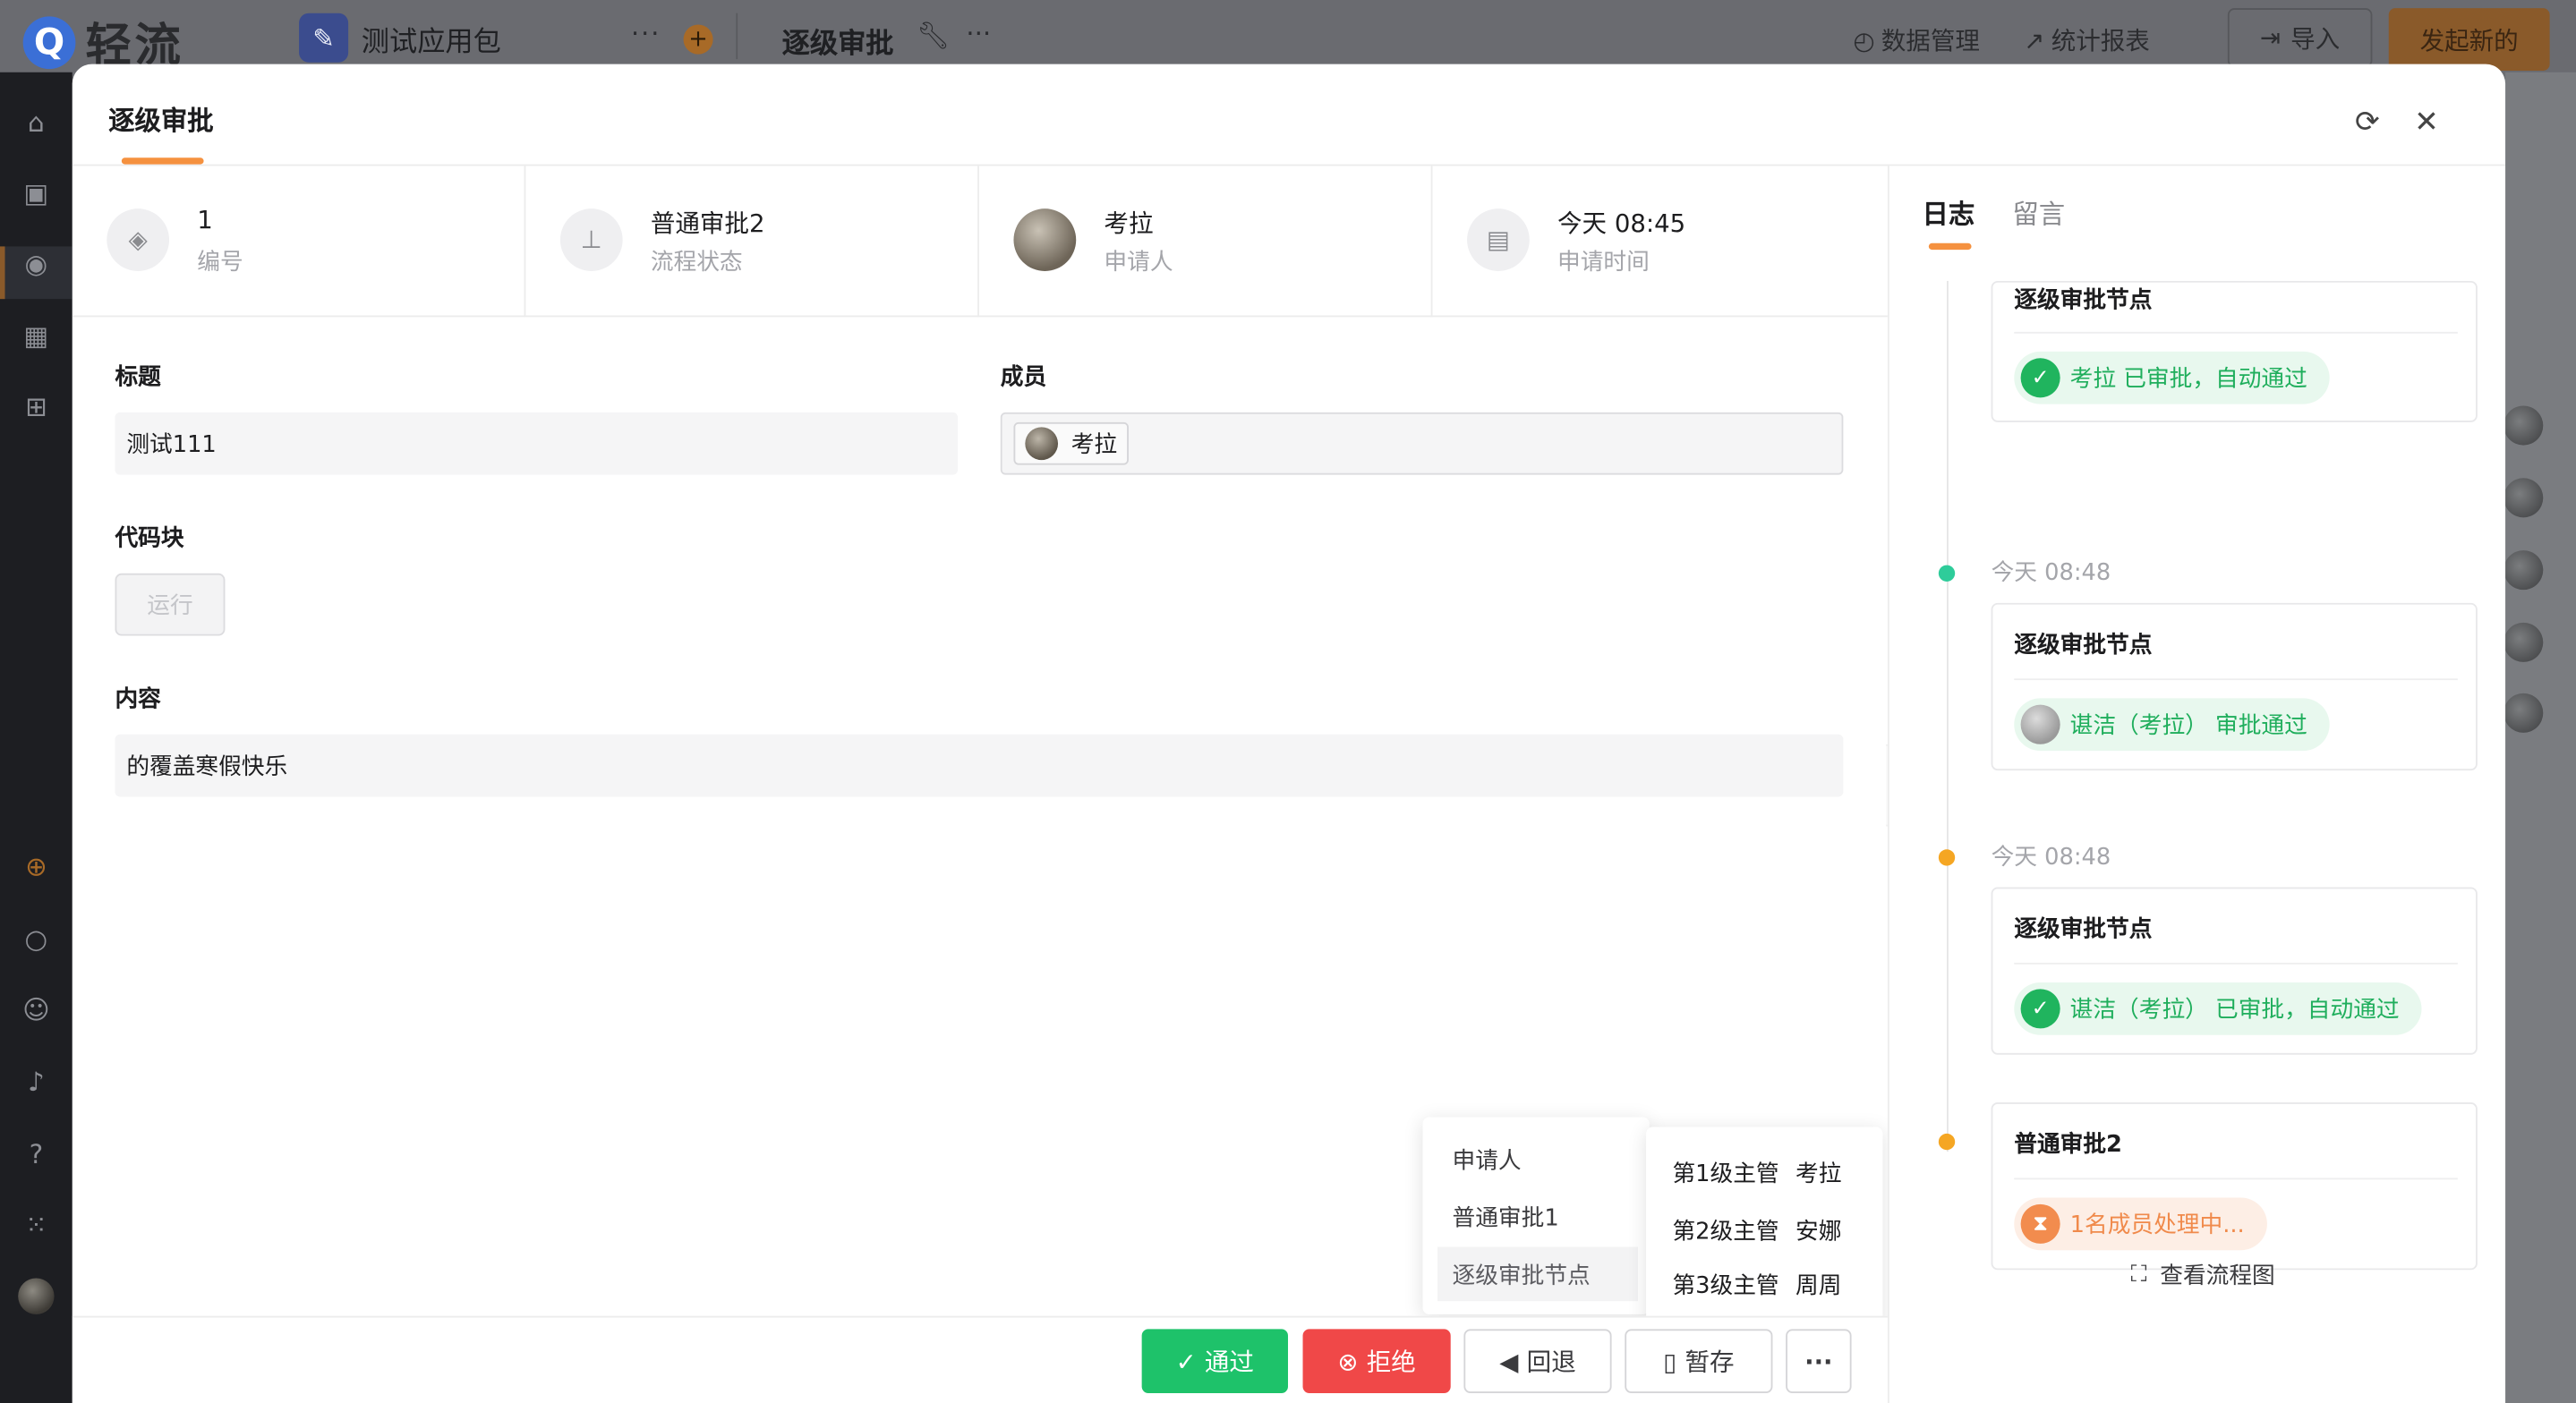 The width and height of the screenshot is (2576, 1403). I want to click on title-field: 测试111, so click(537, 443).